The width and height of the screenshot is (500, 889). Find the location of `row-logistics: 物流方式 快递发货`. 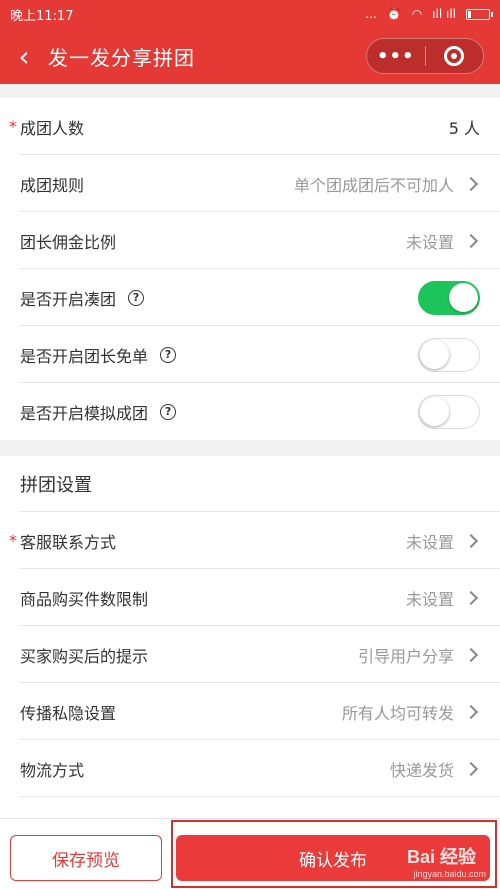

row-logistics: 物流方式 快递发货 is located at coordinates (250, 768).